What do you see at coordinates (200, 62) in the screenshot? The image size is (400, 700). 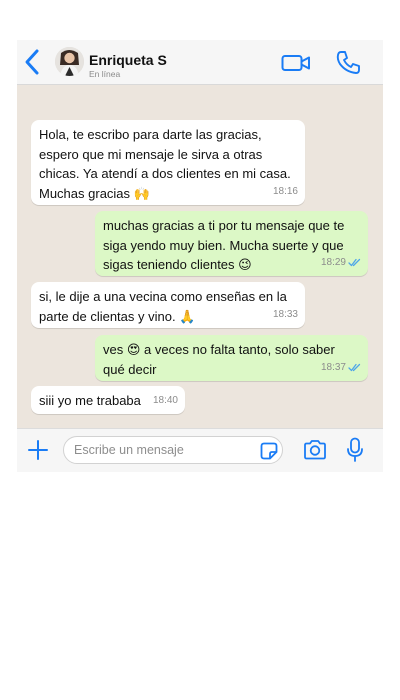 I see `chat-header: Enriqueta S En línea` at bounding box center [200, 62].